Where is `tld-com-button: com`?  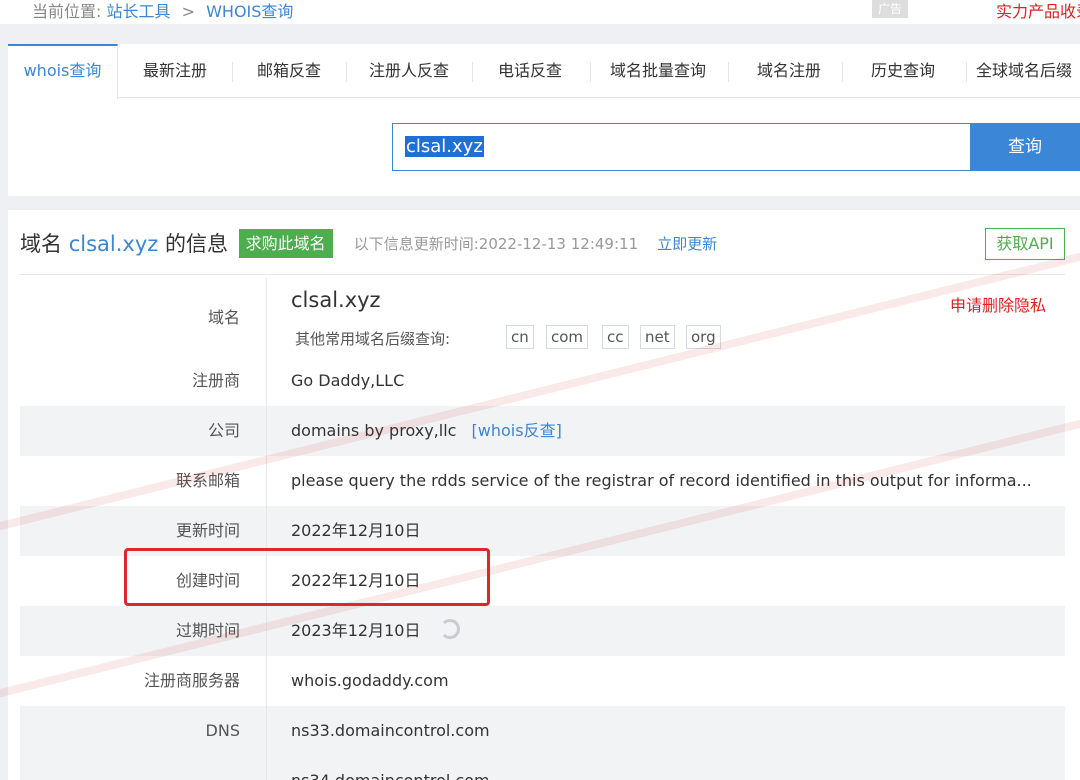
tld-com-button: com is located at coordinates (567, 337).